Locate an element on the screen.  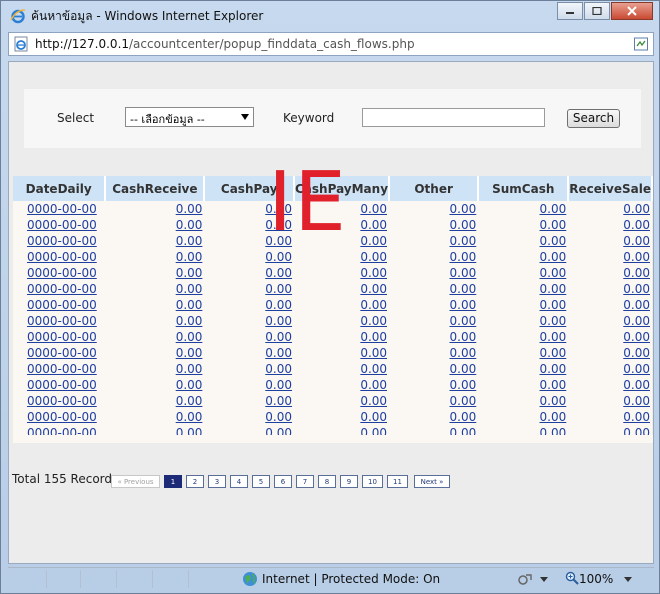
title-bar: ค้นหาข้อมูล - Windows Internet Explorer is located at coordinates (330, 16).